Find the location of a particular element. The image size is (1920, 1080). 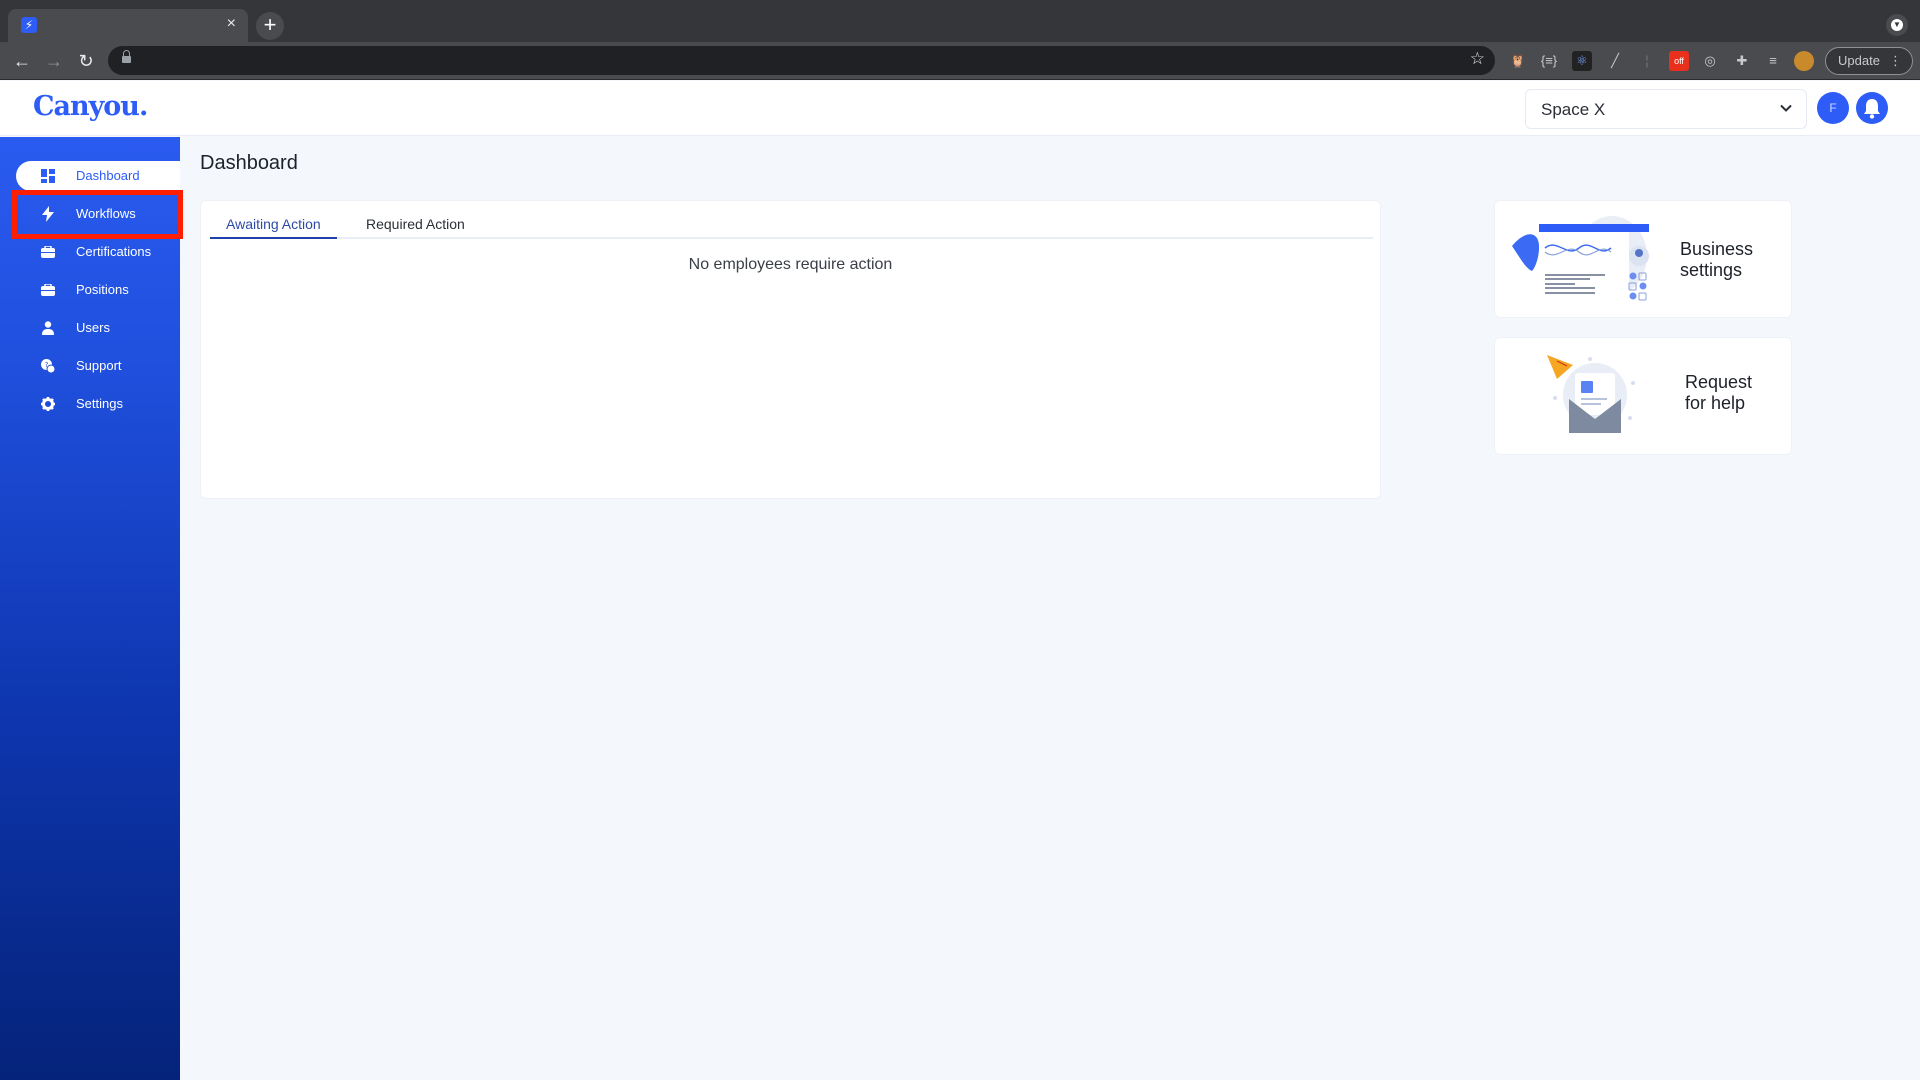

page-title: Dashboard is located at coordinates (249, 163).